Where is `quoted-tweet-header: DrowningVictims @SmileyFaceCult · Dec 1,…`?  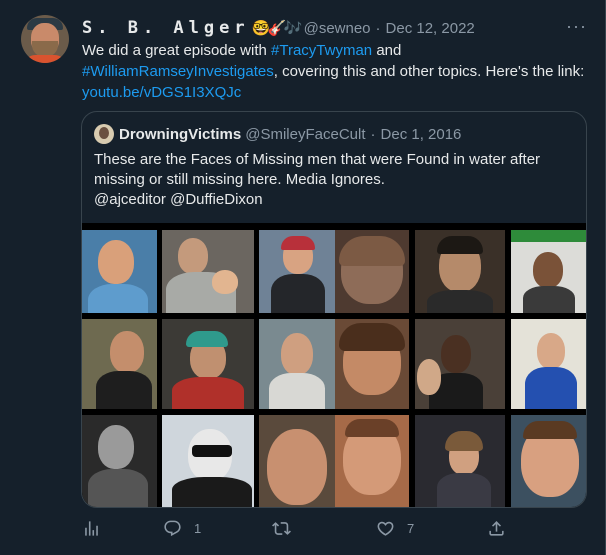 quoted-tweet-header: DrowningVictims @SmileyFaceCult · Dec 1,… is located at coordinates (277, 134).